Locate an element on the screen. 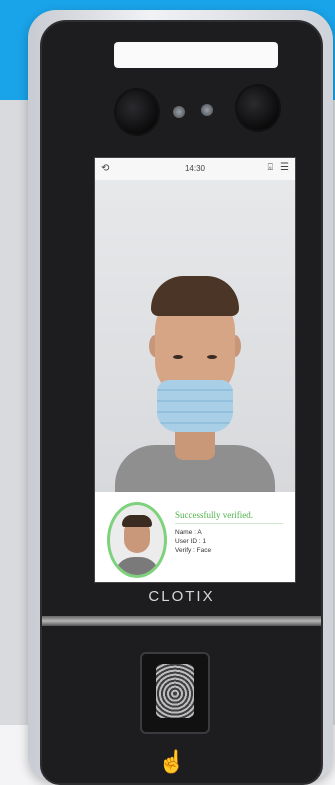 The height and width of the screenshot is (785, 335). clock: 14:30 is located at coordinates (195, 168).